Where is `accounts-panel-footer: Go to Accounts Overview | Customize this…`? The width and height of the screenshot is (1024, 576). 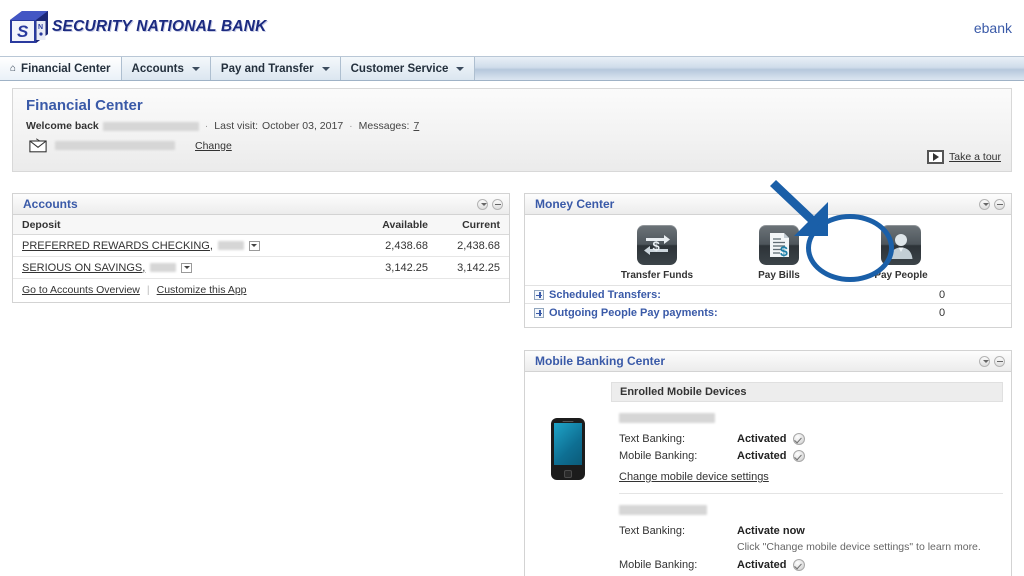
accounts-panel-footer: Go to Accounts Overview | Customize this… is located at coordinates (261, 290).